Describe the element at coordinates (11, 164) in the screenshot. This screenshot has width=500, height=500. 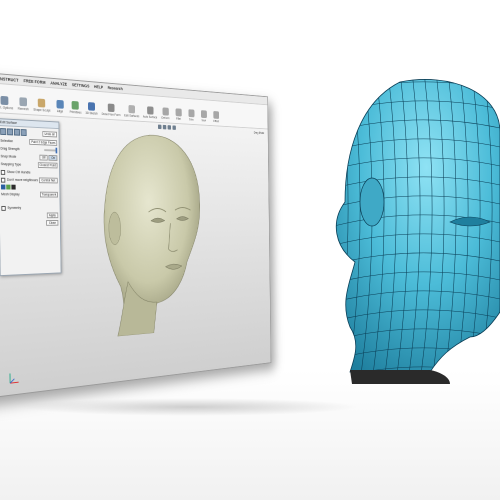
I see `snapping-type-label: Snapping Type` at that location.